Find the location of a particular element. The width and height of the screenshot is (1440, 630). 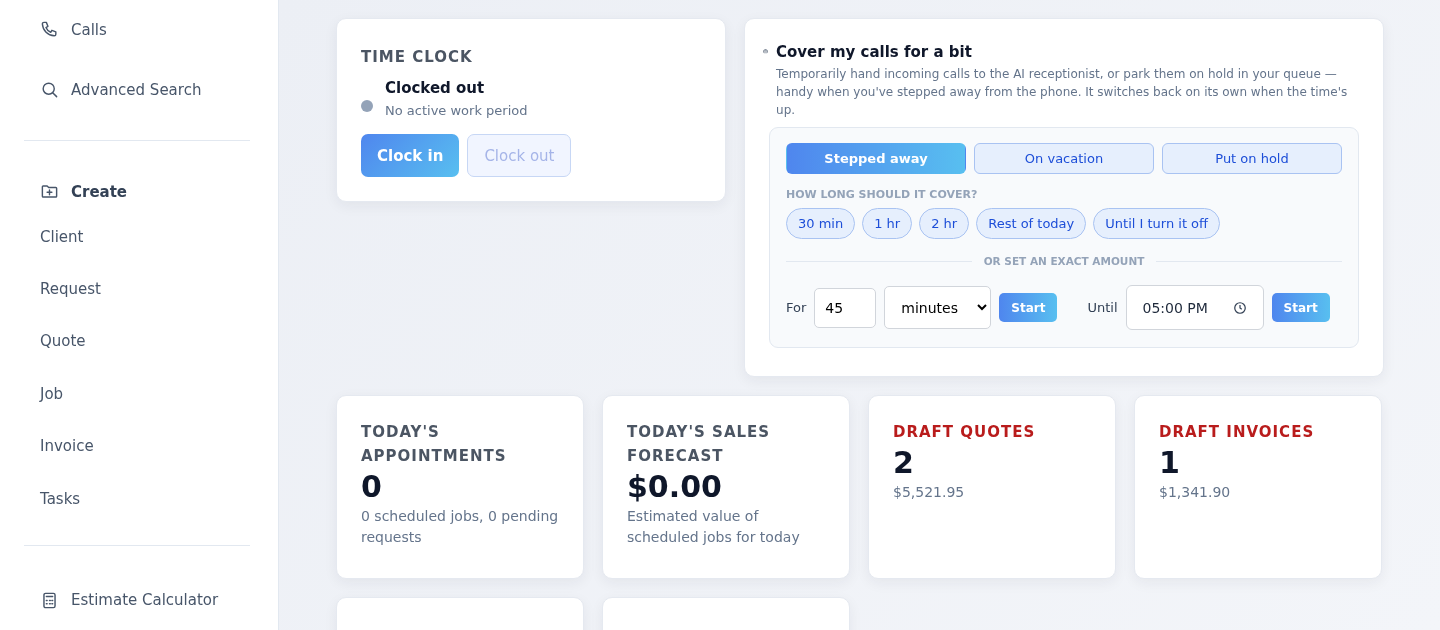

stat-title: DRAFT INVOICES is located at coordinates (1237, 432).